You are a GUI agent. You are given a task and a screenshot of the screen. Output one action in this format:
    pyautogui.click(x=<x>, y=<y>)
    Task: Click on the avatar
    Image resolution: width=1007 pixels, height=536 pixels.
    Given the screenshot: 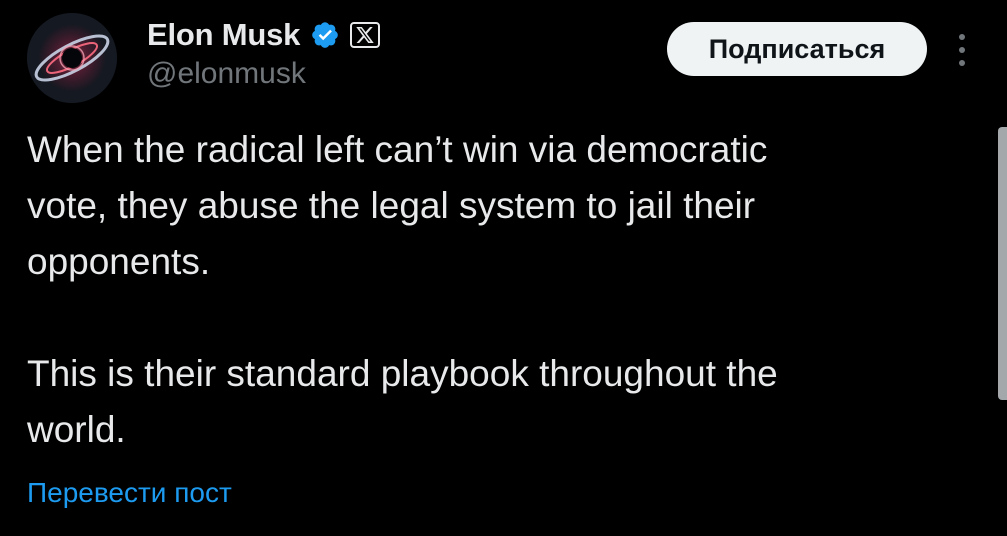 What is the action you would take?
    pyautogui.click(x=72, y=58)
    